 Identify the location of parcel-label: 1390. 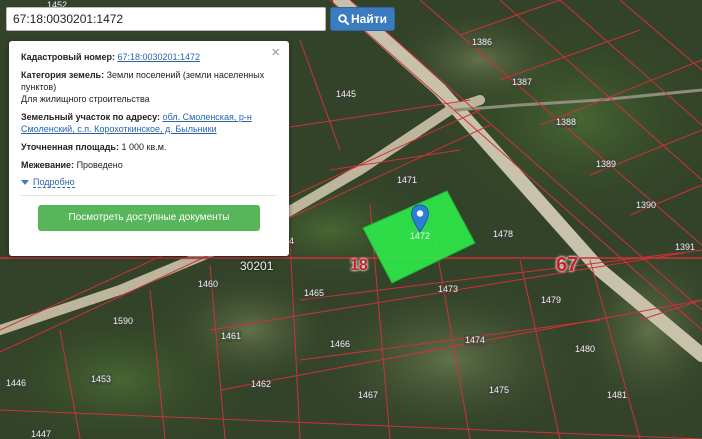
(646, 205).